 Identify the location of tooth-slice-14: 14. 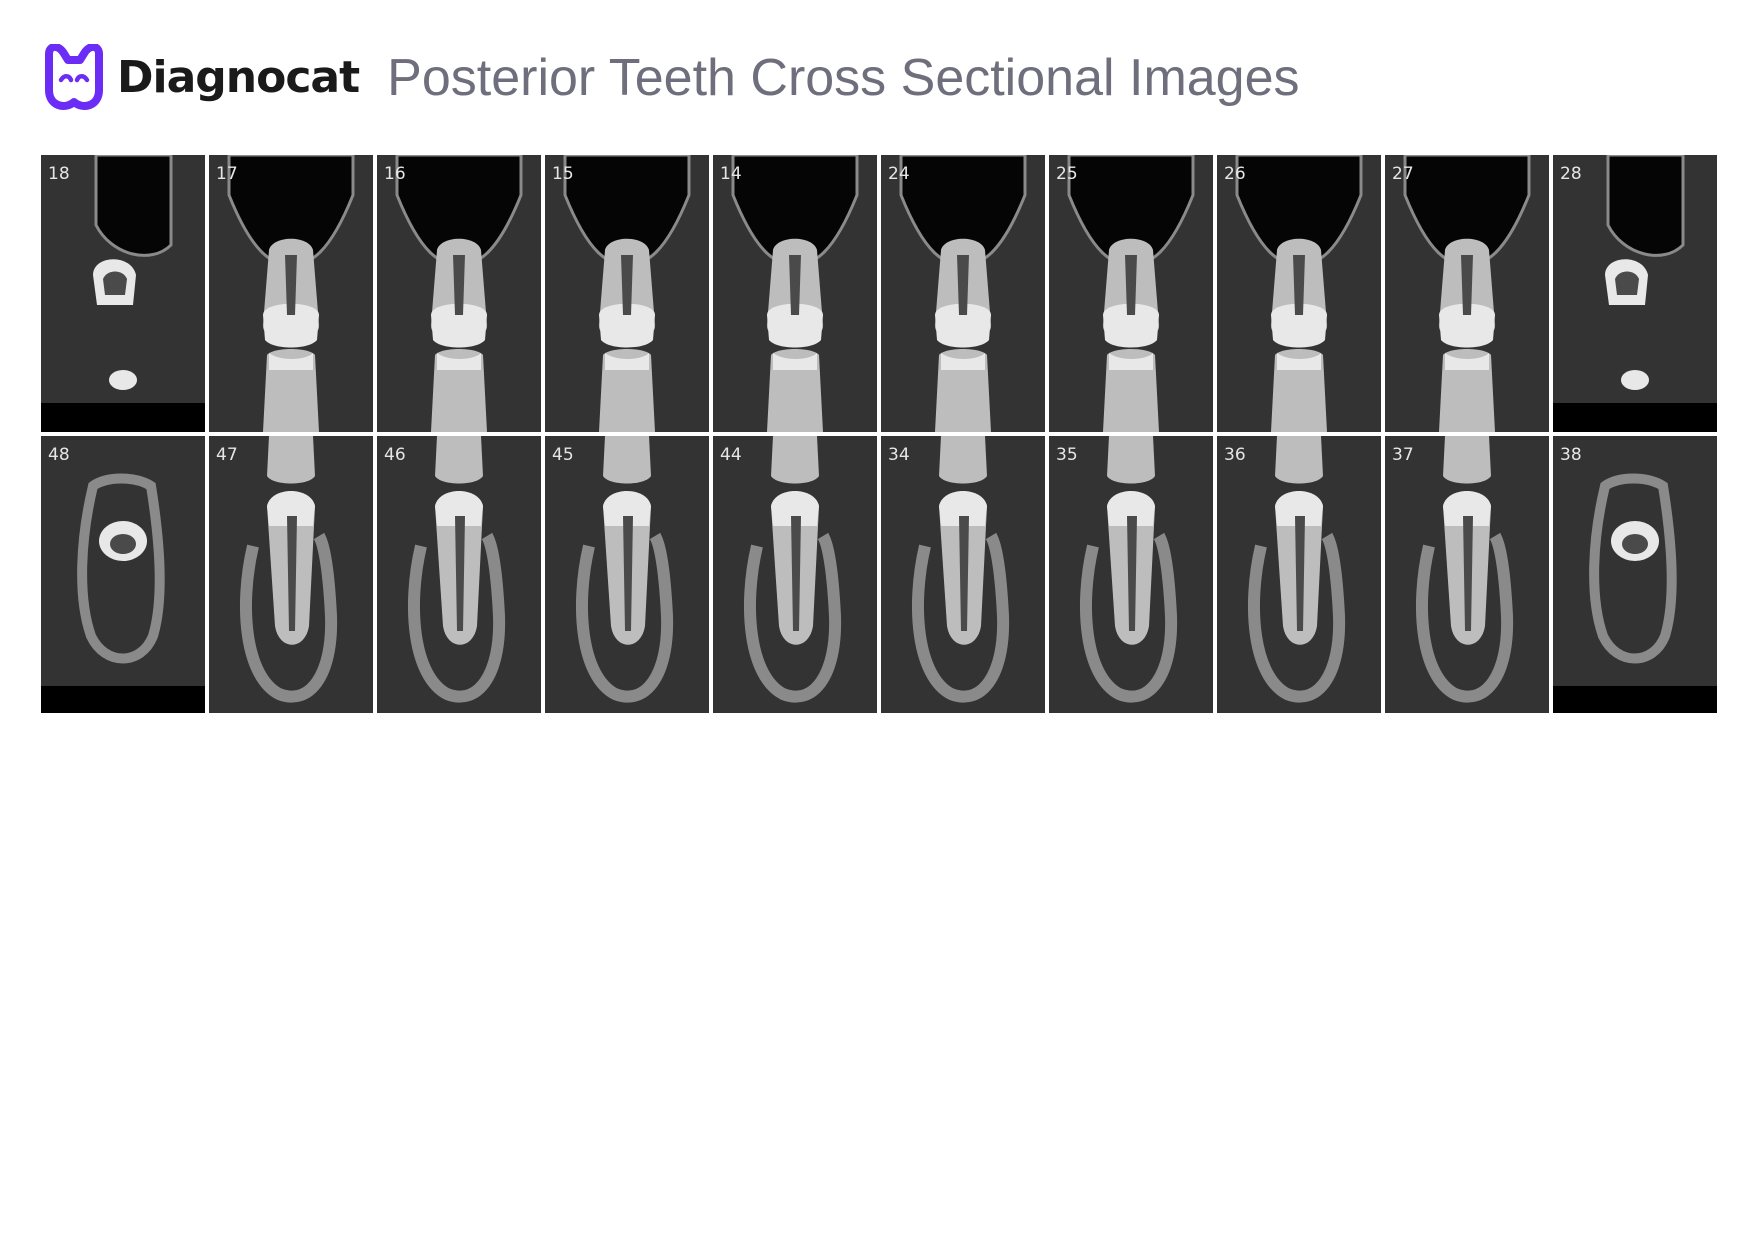
(795, 293).